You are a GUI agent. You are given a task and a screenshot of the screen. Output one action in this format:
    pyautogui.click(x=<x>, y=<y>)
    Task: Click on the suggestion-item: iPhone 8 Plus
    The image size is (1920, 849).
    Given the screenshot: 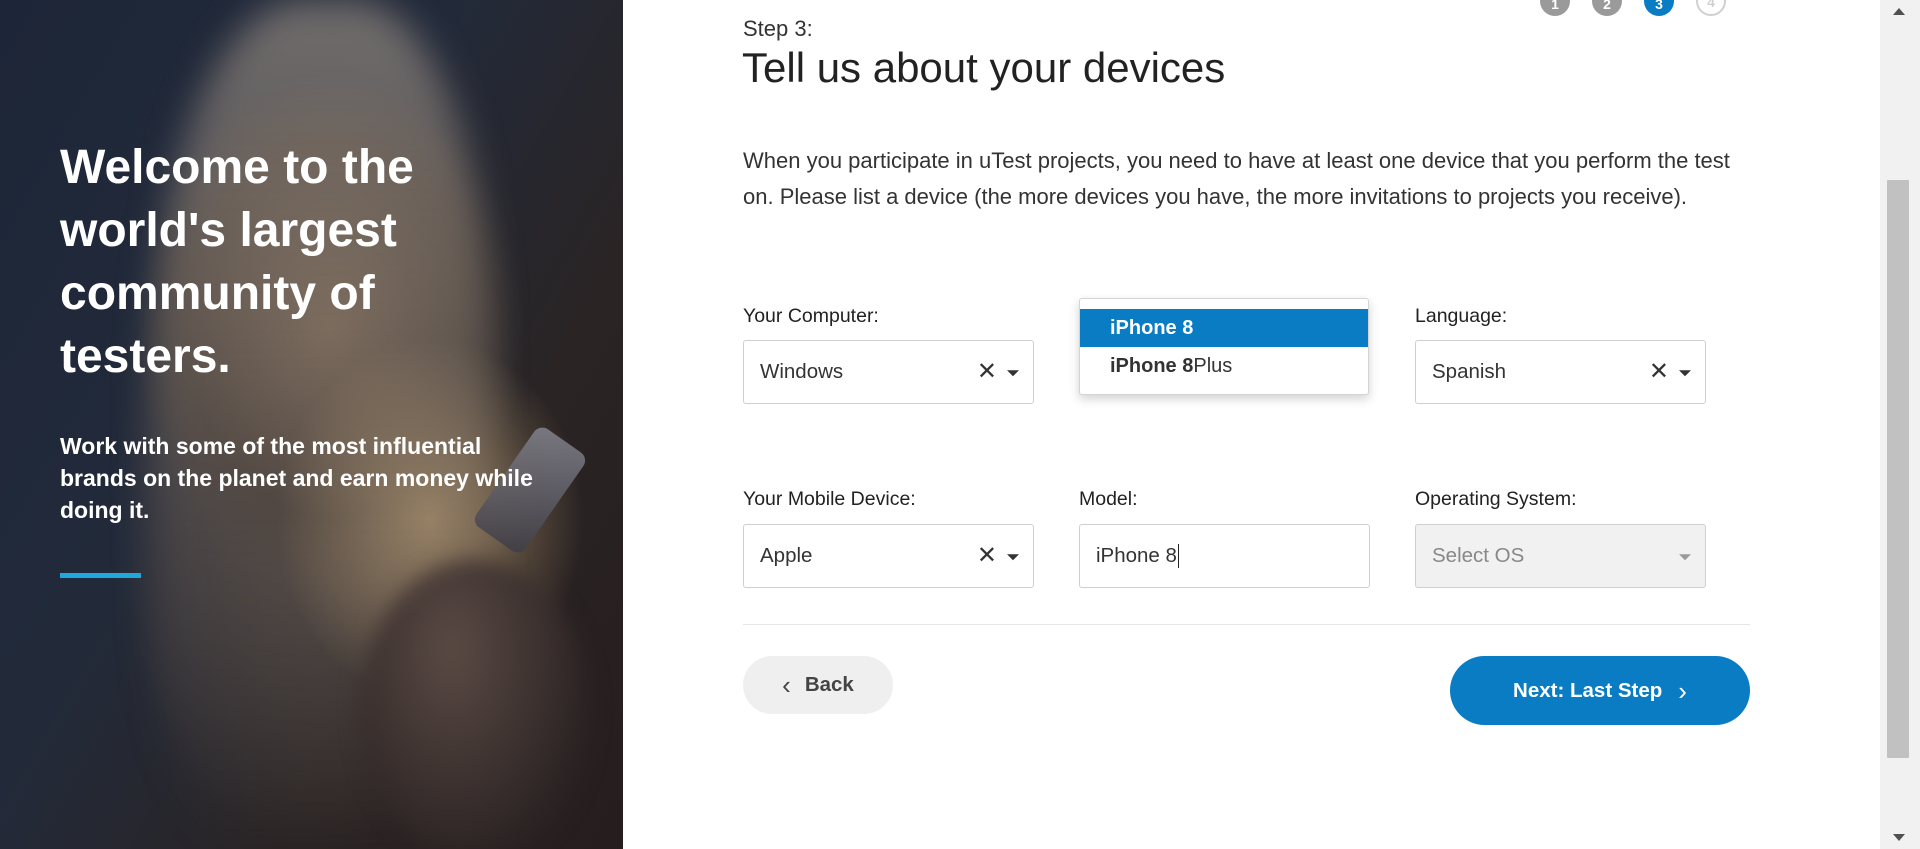 What is the action you would take?
    pyautogui.click(x=1224, y=366)
    